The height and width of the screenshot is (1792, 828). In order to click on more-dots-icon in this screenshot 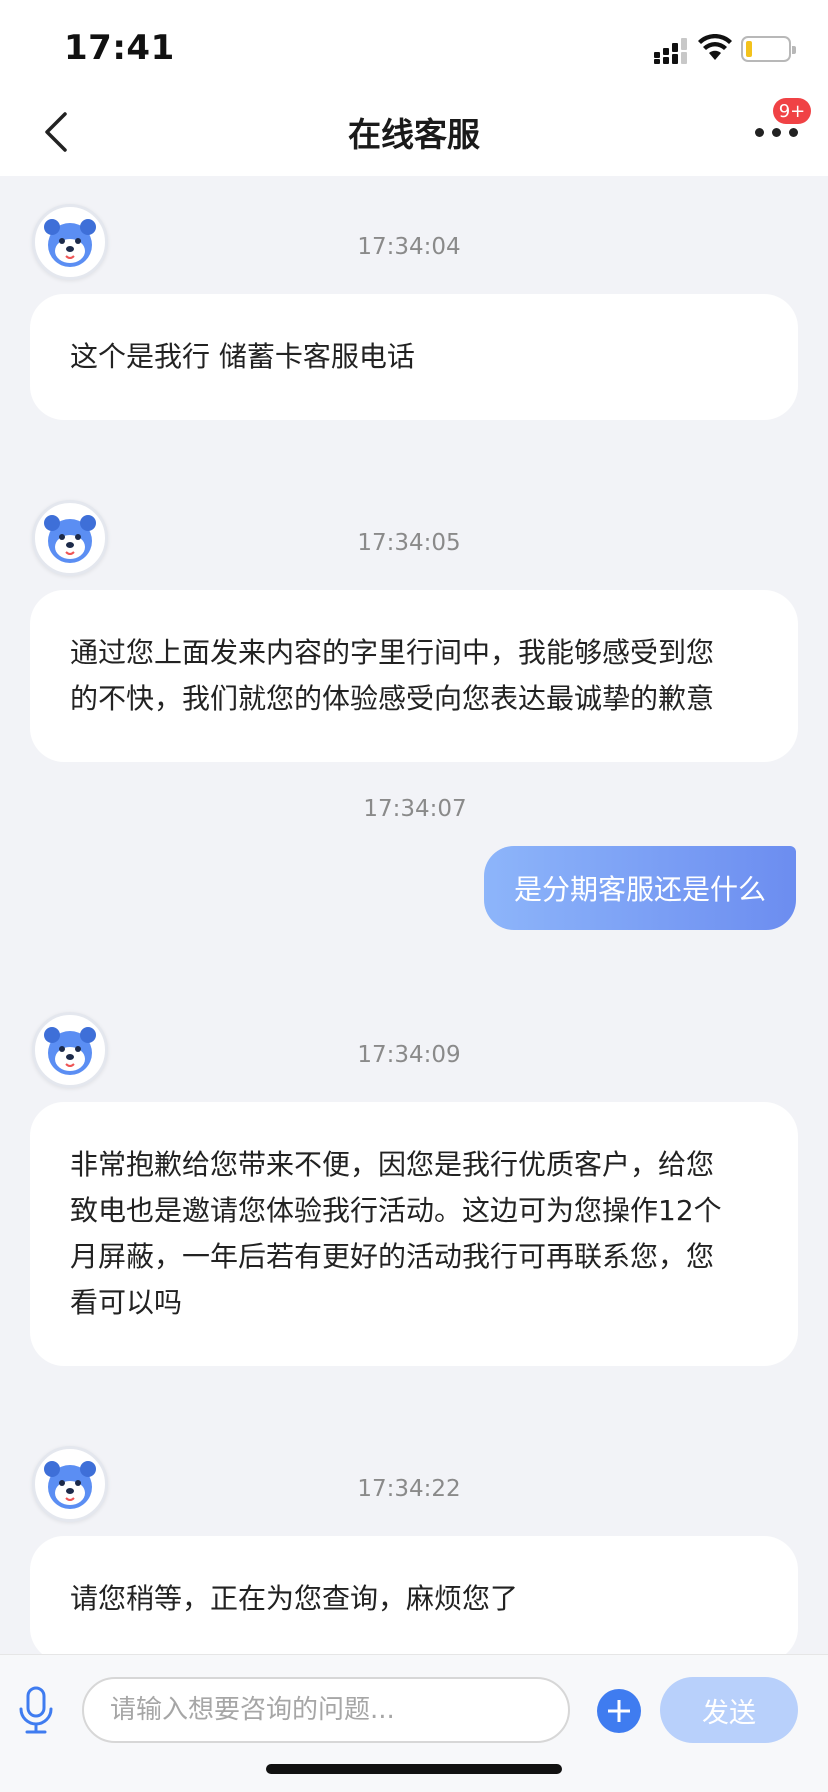, I will do `click(759, 132)`.